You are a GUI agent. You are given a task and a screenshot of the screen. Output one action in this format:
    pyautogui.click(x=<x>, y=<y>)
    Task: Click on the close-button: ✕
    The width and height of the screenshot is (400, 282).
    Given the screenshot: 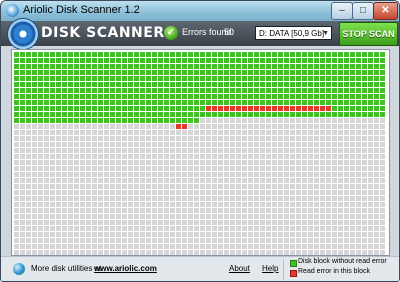 What is the action you would take?
    pyautogui.click(x=385, y=11)
    